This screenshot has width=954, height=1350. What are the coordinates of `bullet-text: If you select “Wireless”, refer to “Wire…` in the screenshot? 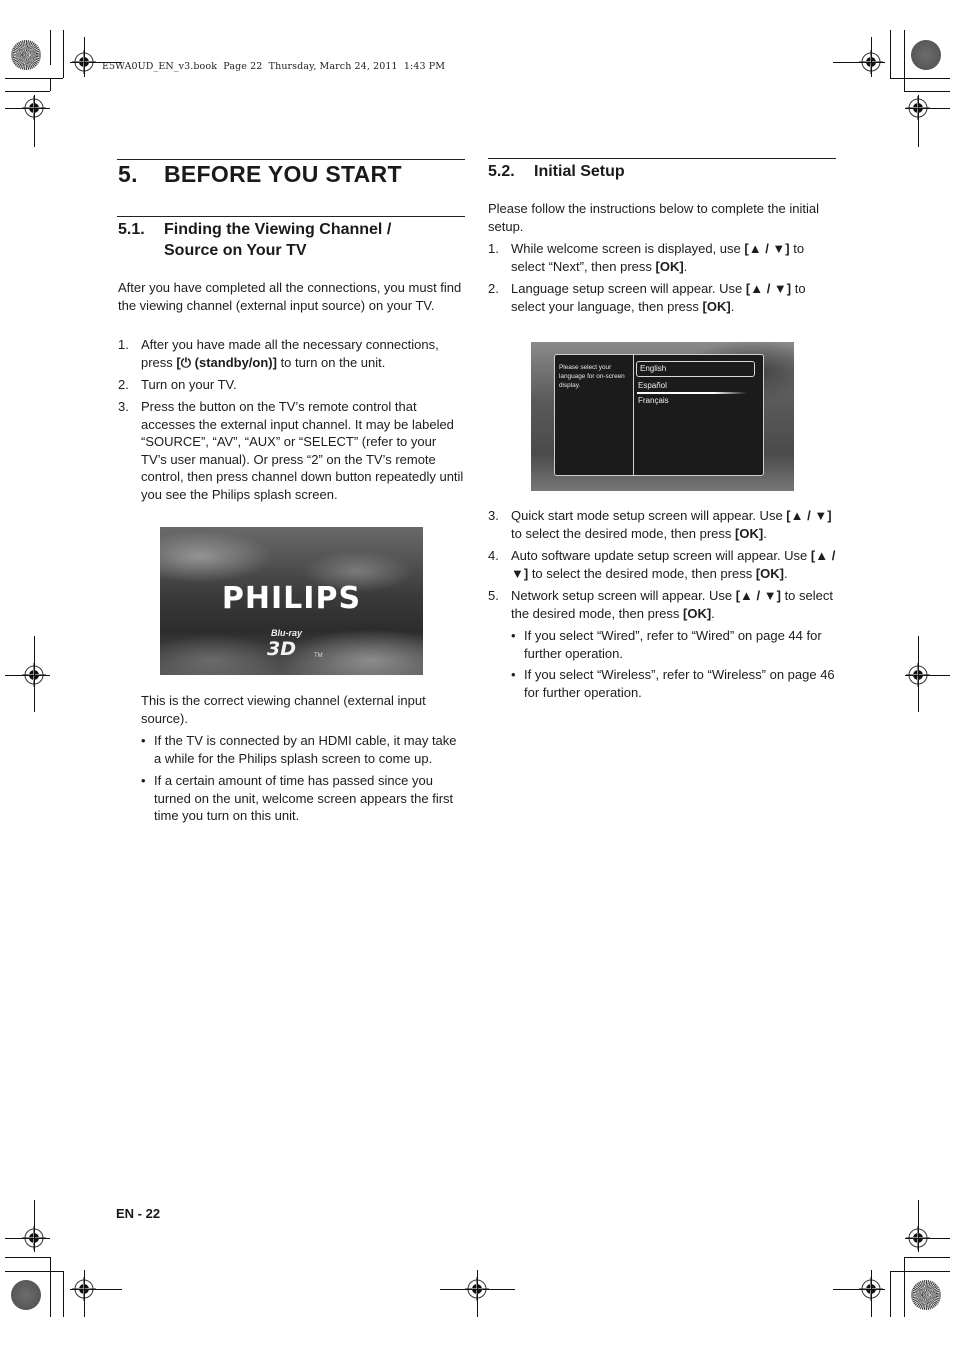 It's located at (679, 683).